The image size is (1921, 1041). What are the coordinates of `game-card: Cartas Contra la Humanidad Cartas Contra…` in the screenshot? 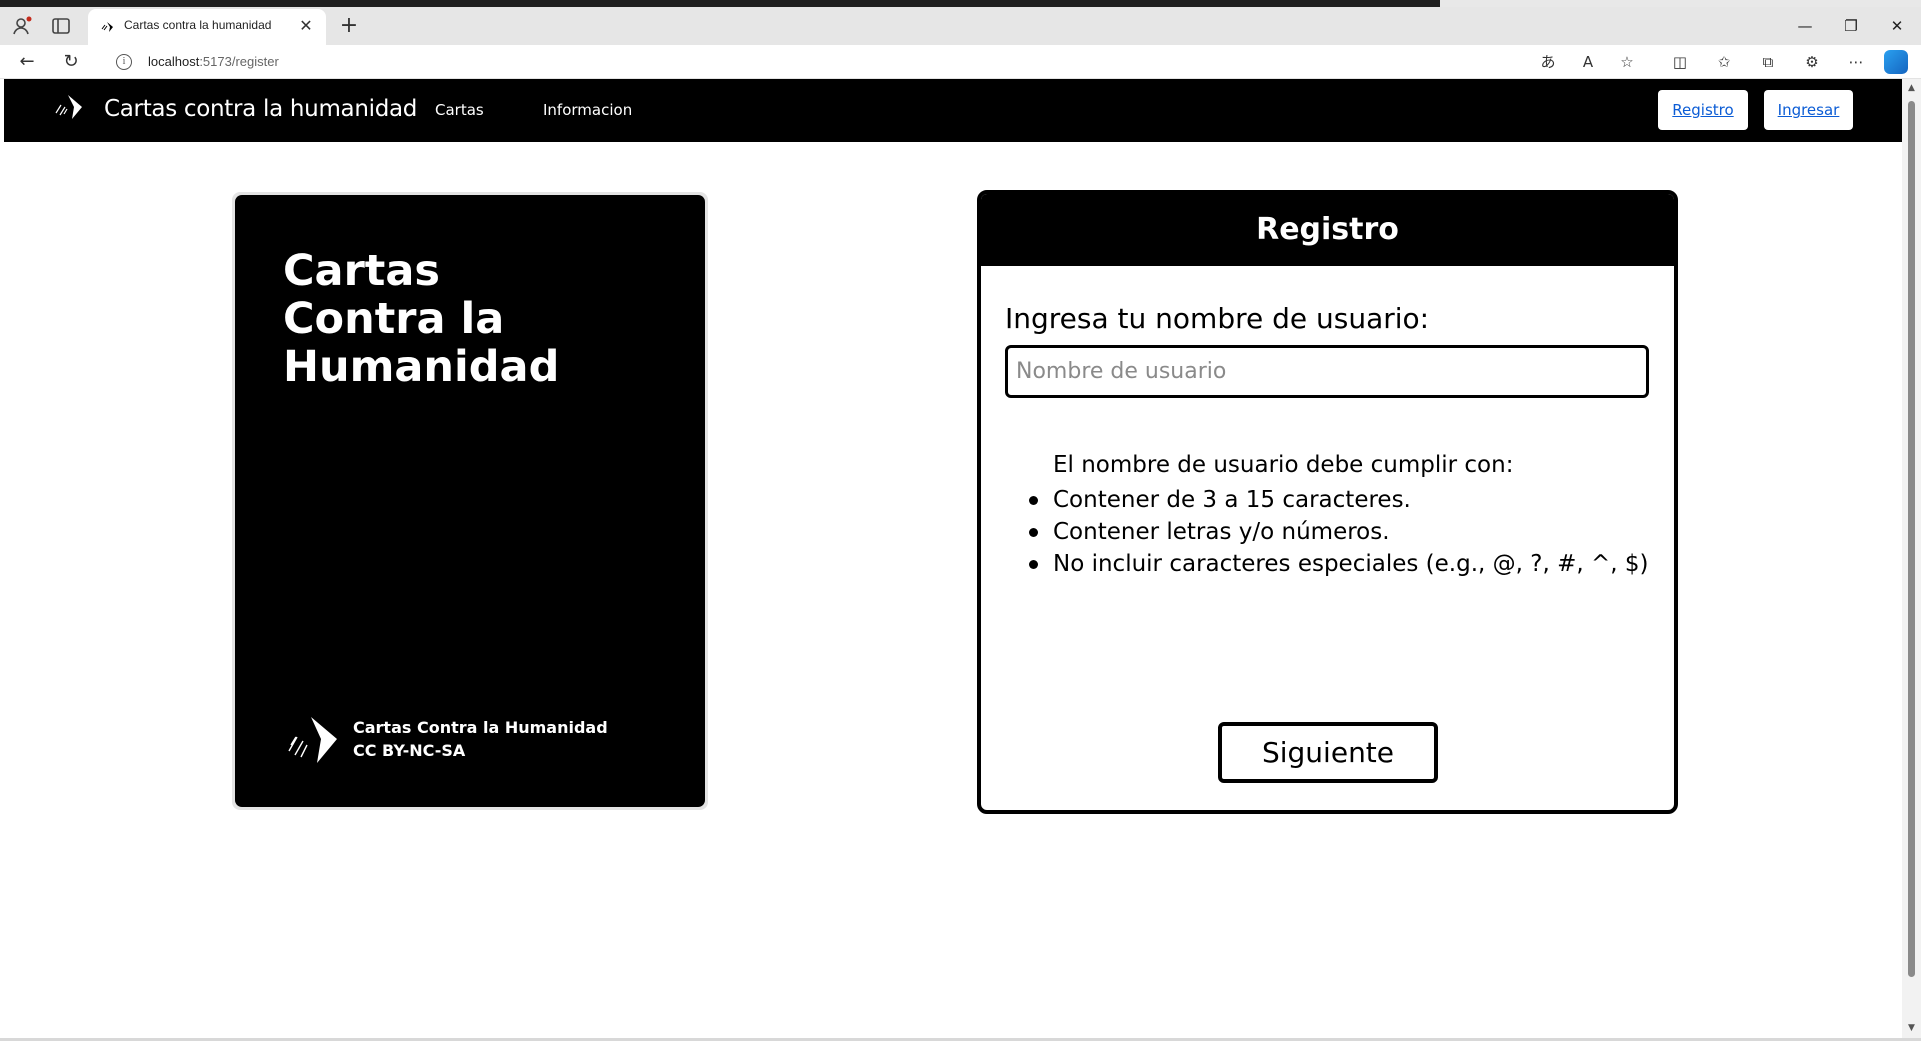 It's located at (470, 501).